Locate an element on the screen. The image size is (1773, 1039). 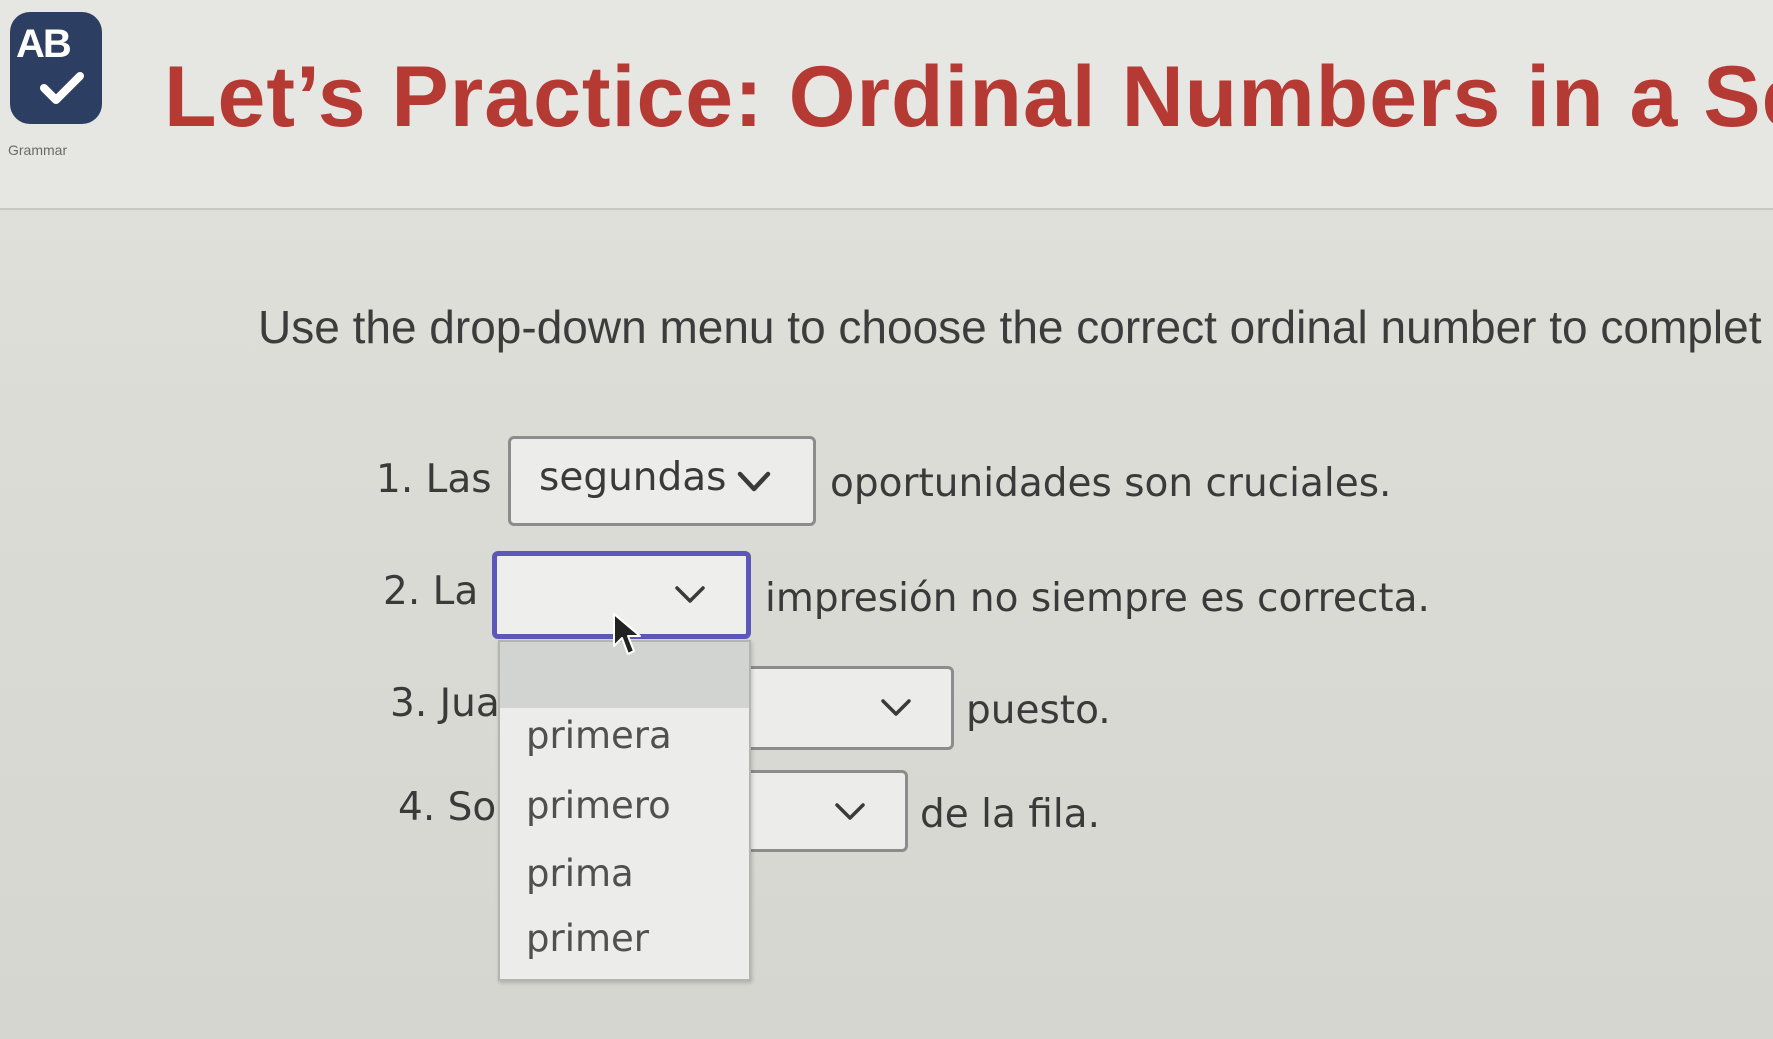
logo-text: AB is located at coordinates (44, 44).